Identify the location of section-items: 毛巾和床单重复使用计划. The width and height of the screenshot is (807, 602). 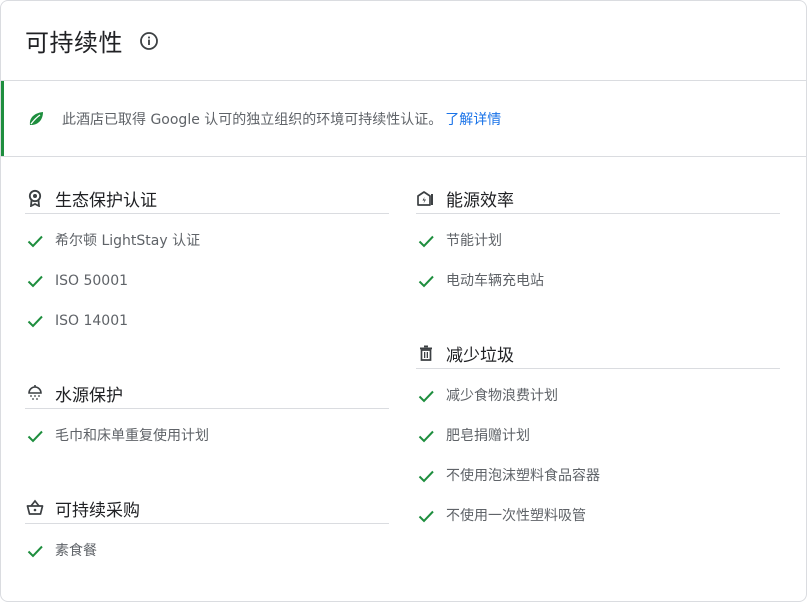
(207, 438).